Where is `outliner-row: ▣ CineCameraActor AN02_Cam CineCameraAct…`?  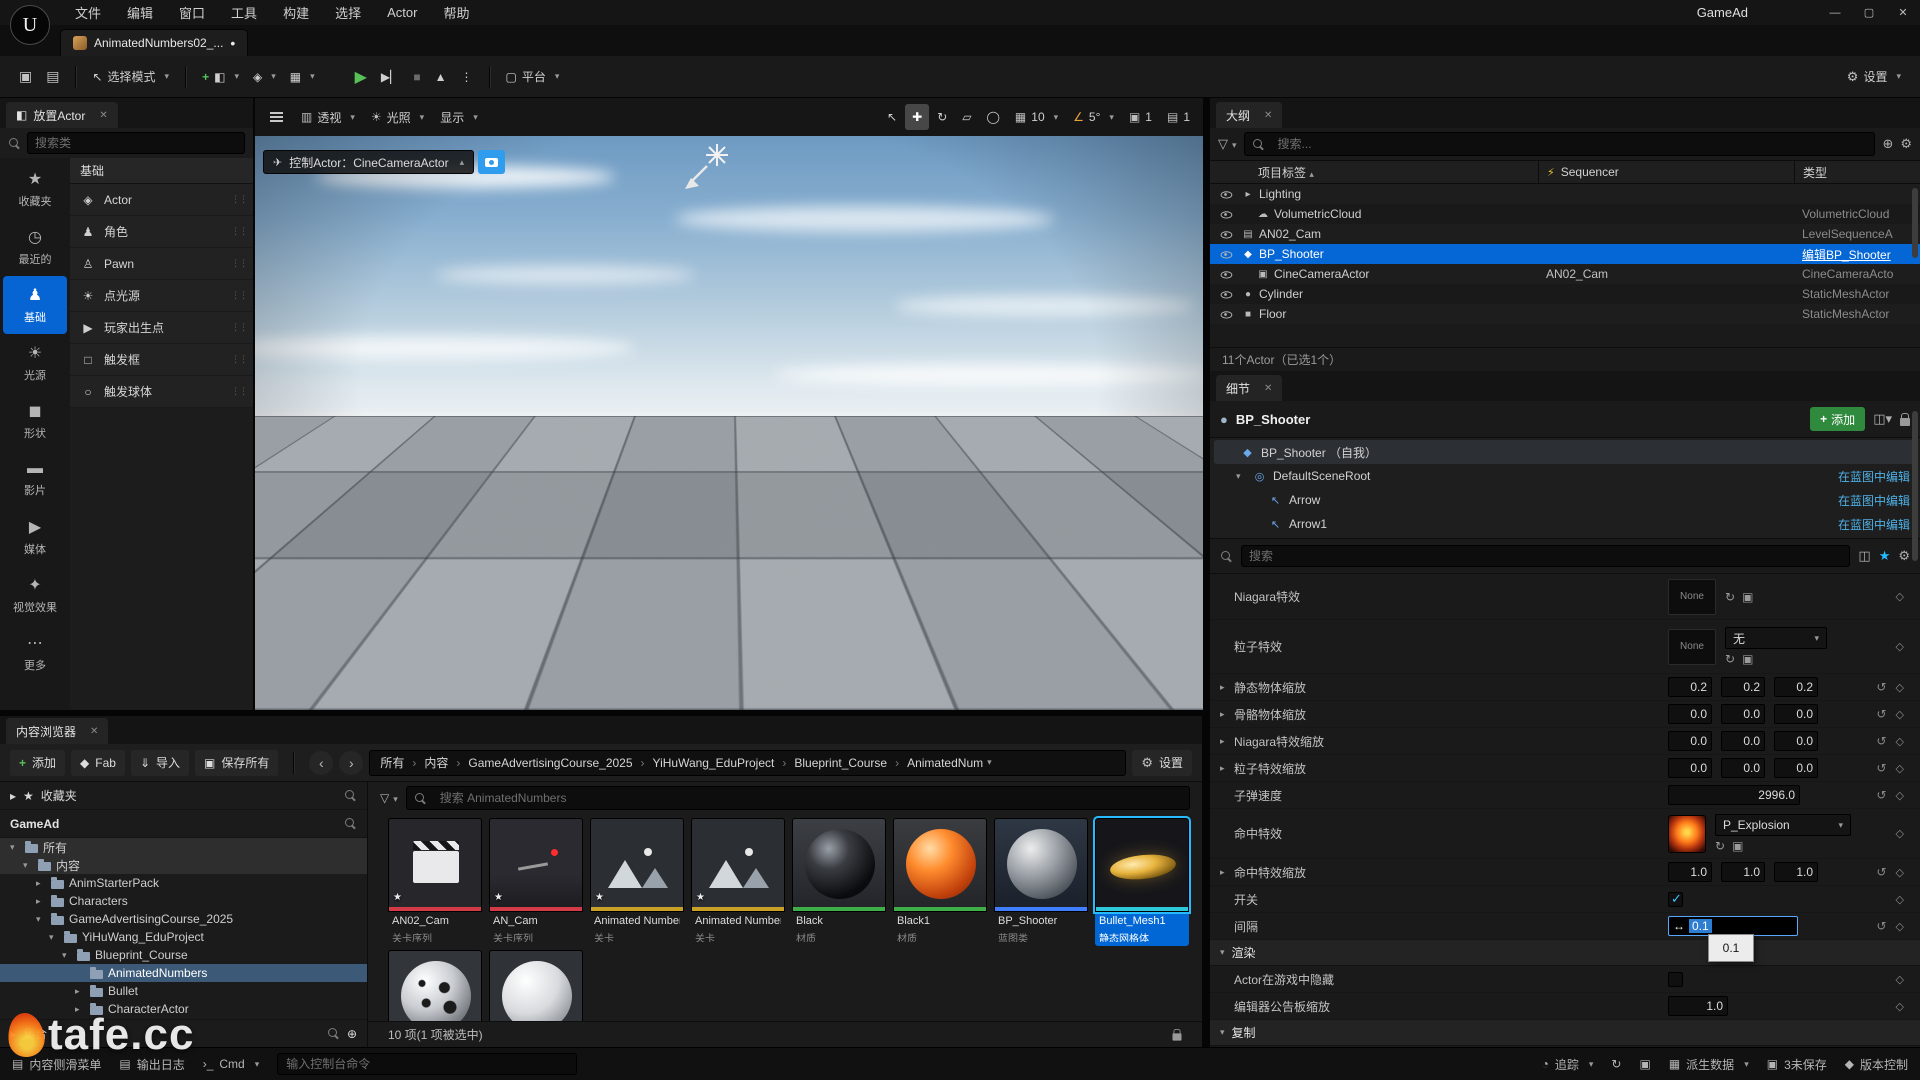
outliner-row: ▣ CineCameraActor AN02_Cam CineCameraAct… is located at coordinates (1565, 274).